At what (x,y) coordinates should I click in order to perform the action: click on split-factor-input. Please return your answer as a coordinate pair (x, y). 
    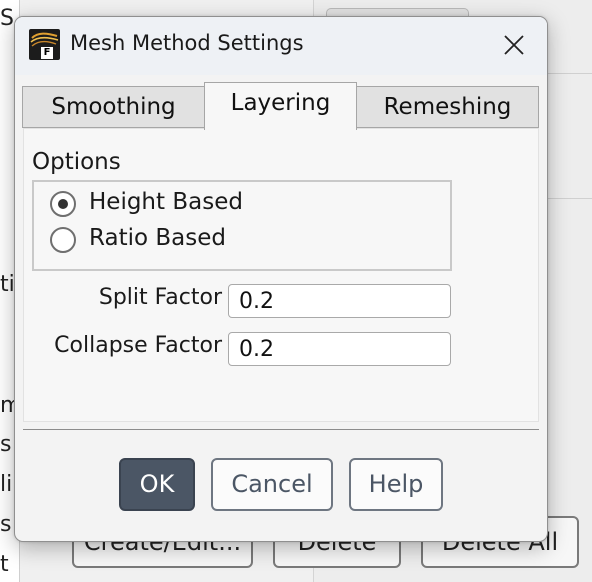
    Looking at the image, I should click on (339, 301).